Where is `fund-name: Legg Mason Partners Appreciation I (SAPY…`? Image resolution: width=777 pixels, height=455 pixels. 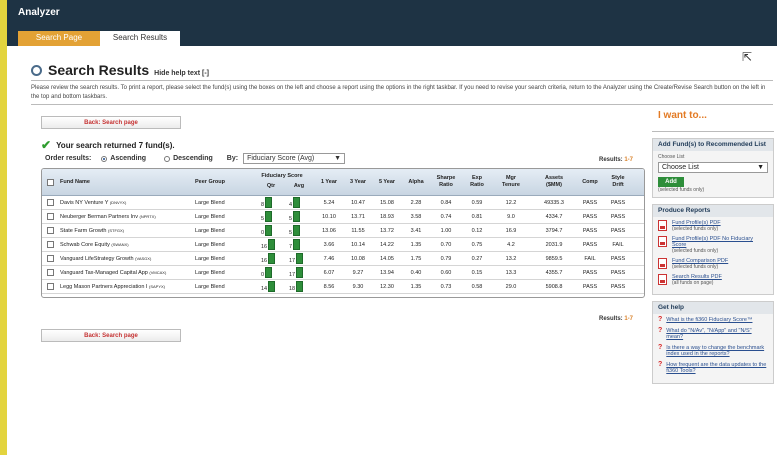 fund-name: Legg Mason Partners Appreciation I (SAPY… is located at coordinates (112, 287).